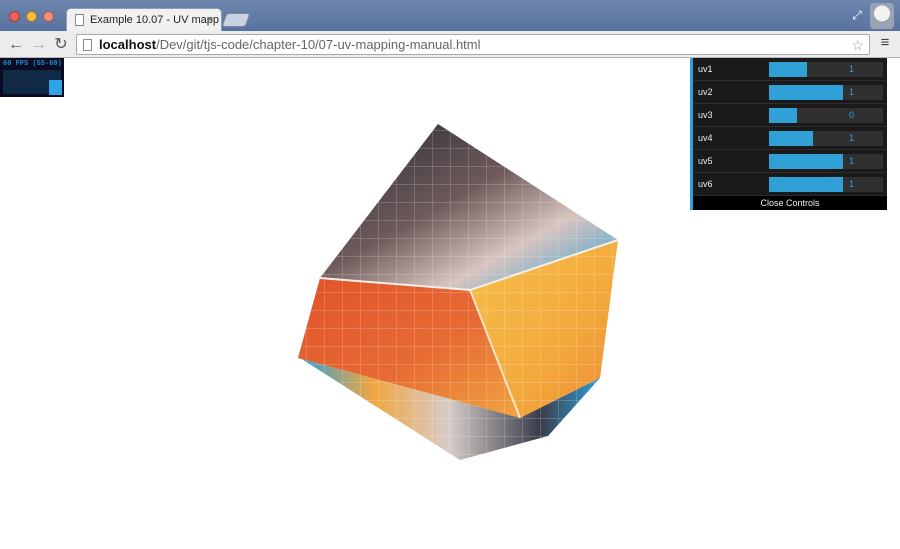 This screenshot has height=549, width=900. I want to click on slider-label: uv1, so click(705, 69).